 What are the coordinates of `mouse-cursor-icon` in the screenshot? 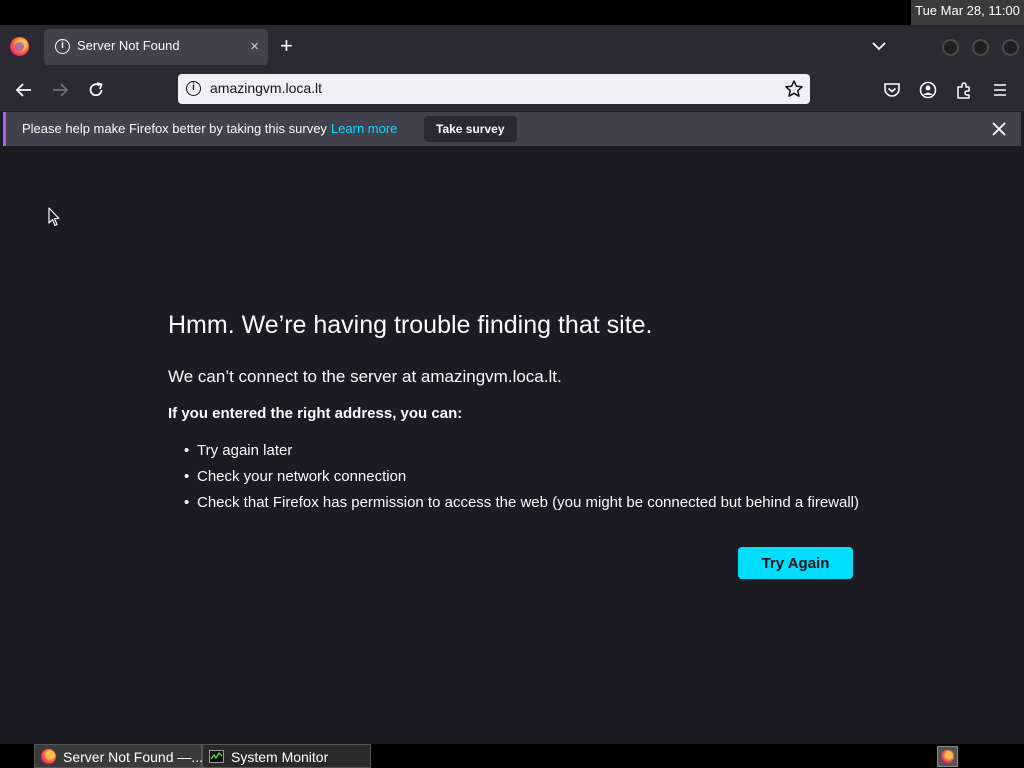 It's located at (54, 217).